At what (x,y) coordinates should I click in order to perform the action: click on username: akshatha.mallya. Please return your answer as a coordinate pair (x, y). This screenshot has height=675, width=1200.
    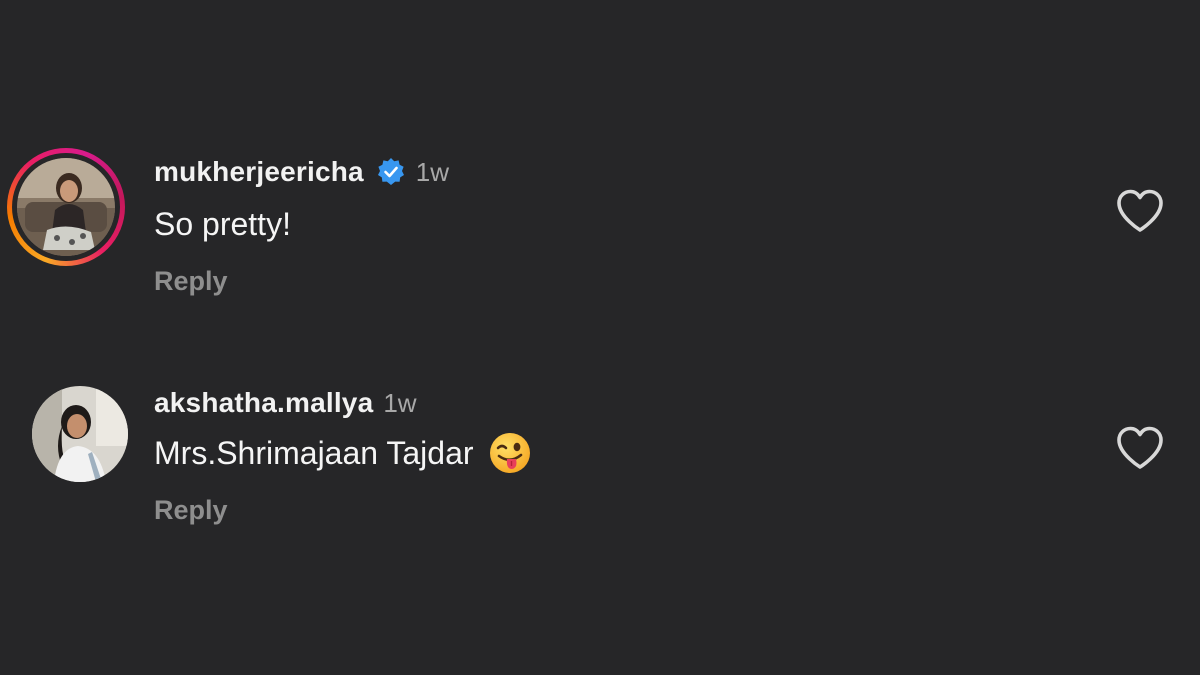
    Looking at the image, I should click on (263, 403).